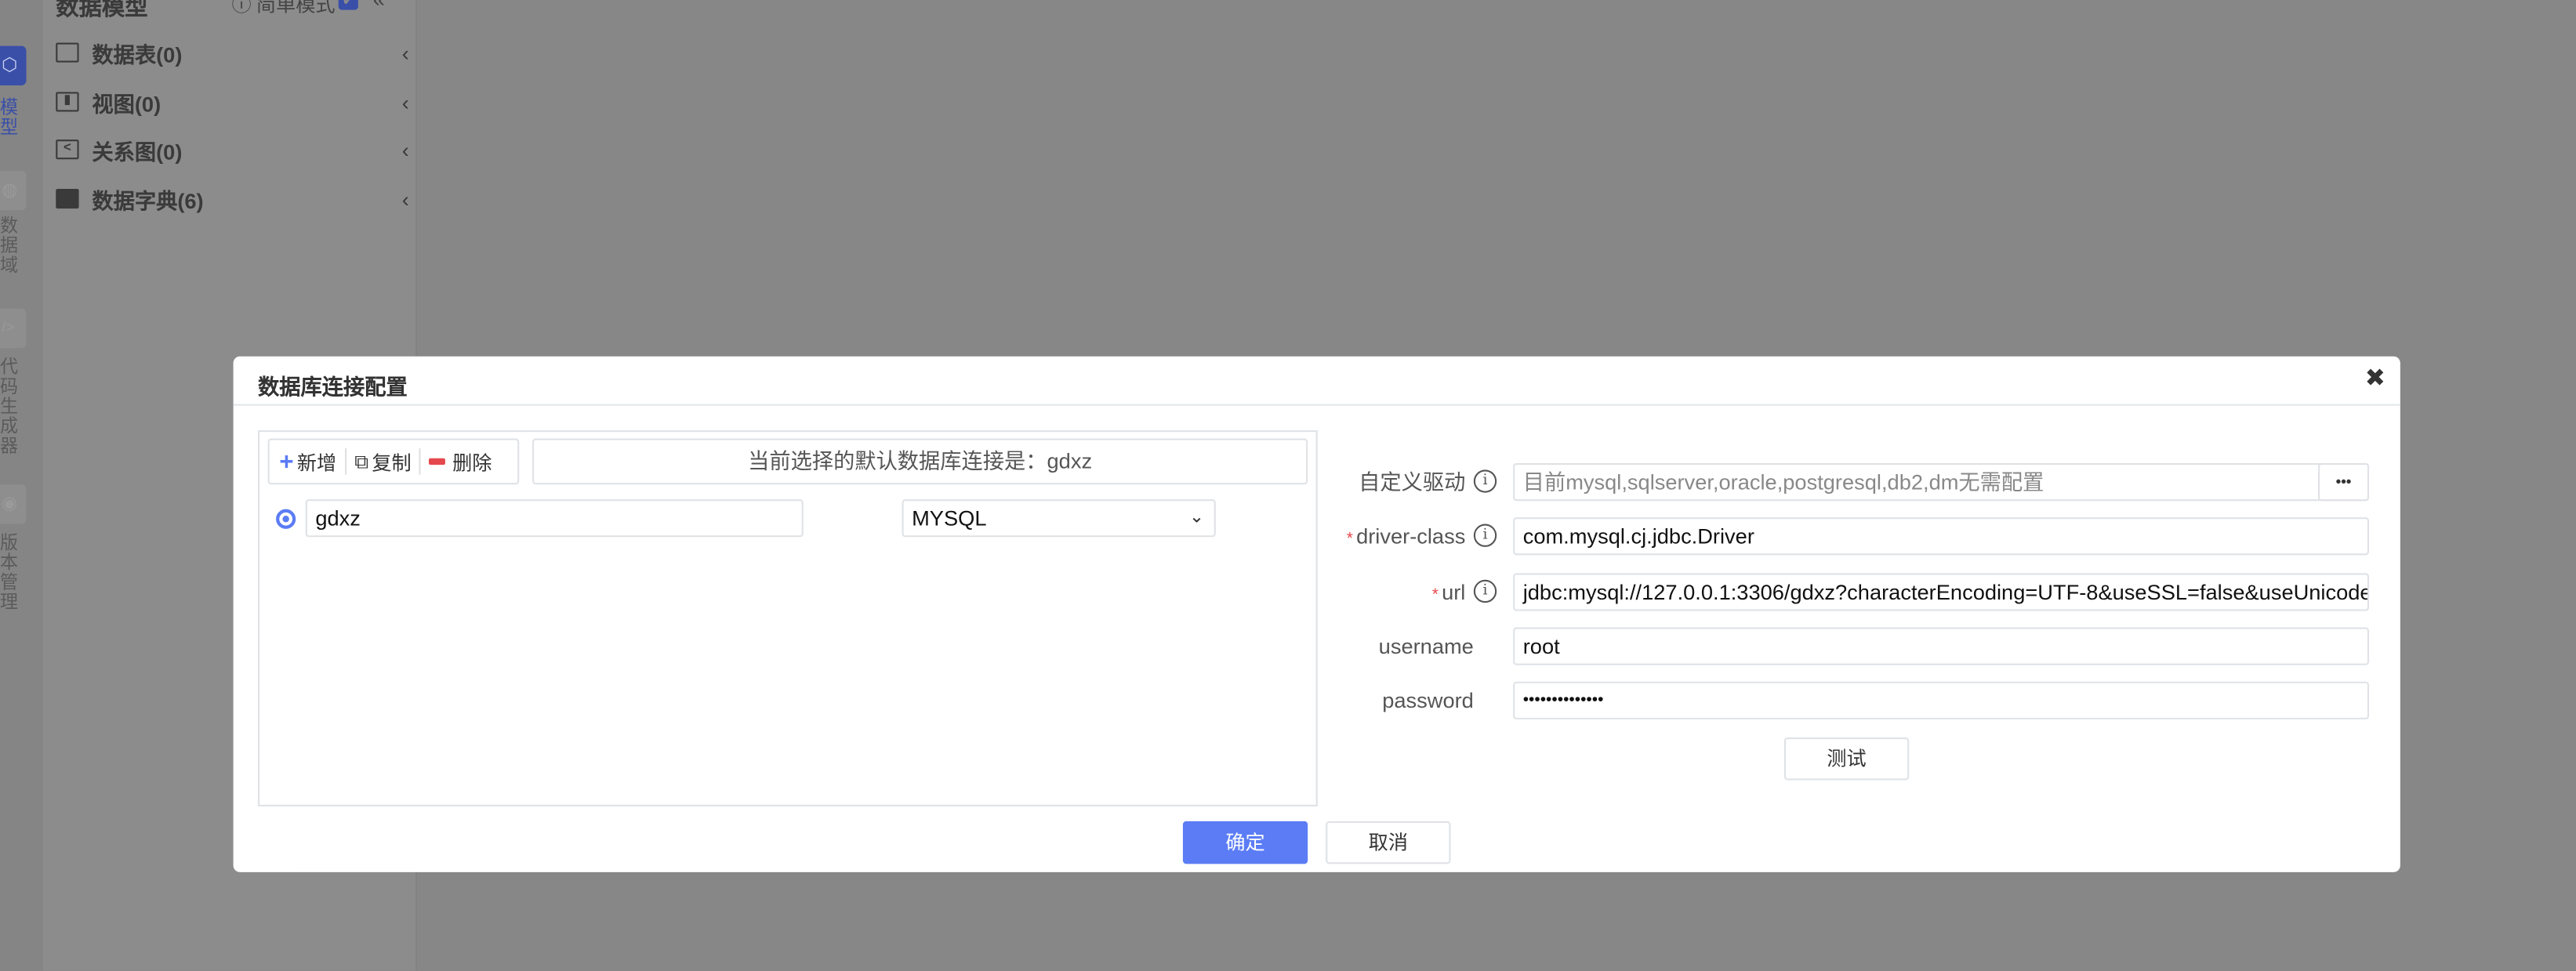 This screenshot has height=971, width=2576. I want to click on test-connection-button: 测试, so click(1846, 759).